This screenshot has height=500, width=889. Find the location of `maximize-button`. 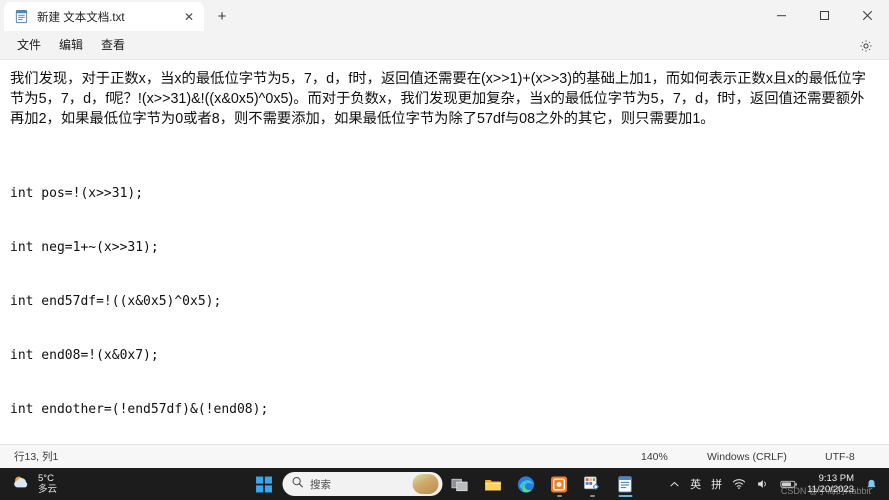

maximize-button is located at coordinates (824, 15).